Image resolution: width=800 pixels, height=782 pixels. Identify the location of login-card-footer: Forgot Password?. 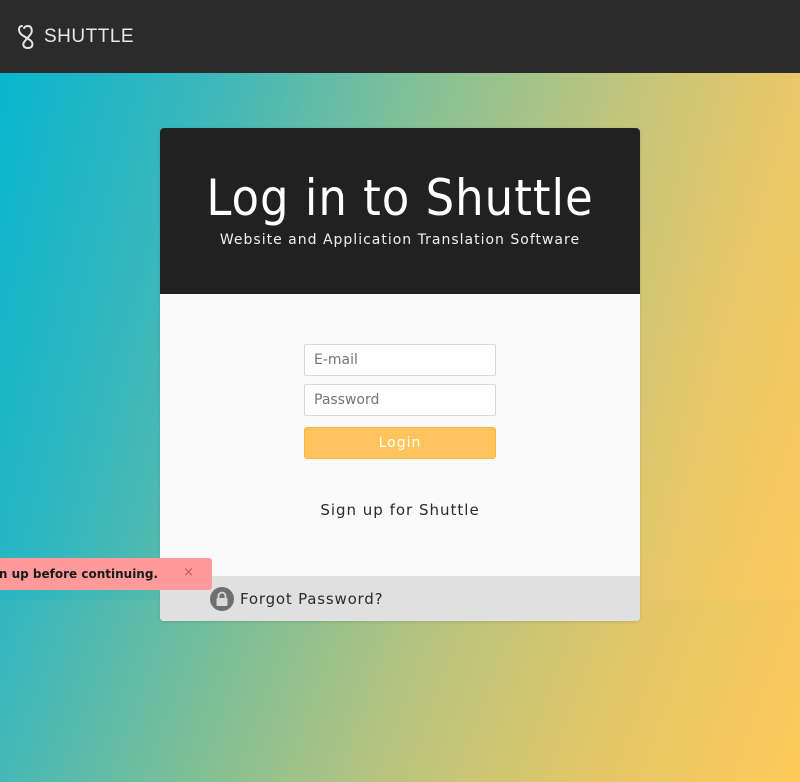
(400, 598).